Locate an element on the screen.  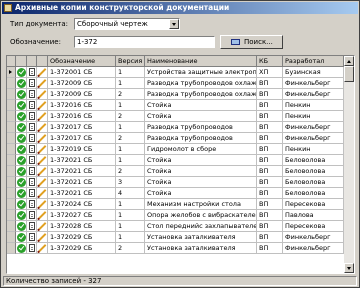
cell-name: Механизм настройки стола is located at coordinates (201, 204).